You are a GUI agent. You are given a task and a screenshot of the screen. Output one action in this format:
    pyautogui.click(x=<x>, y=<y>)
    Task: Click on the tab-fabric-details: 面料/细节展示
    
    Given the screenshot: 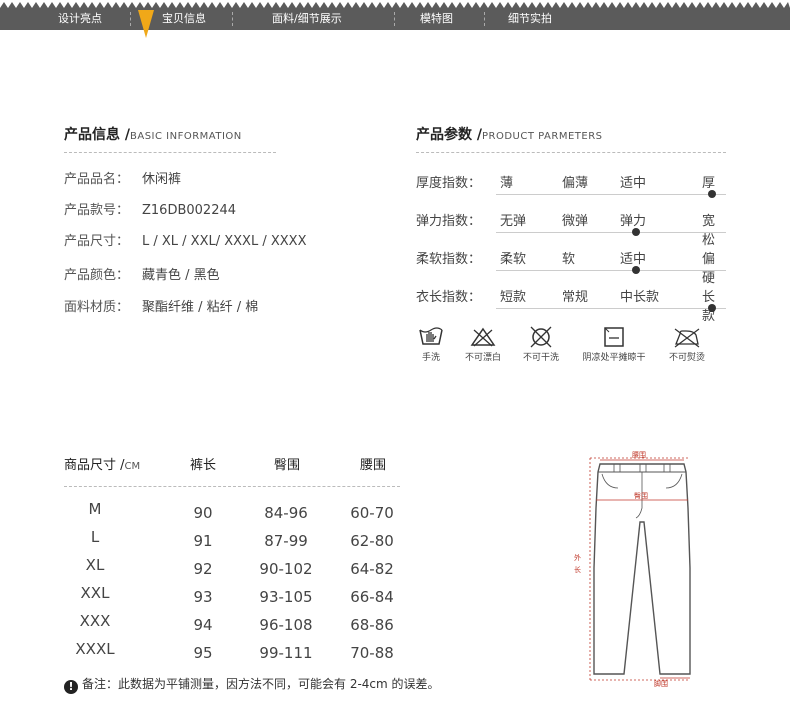 What is the action you would take?
    pyautogui.click(x=307, y=19)
    